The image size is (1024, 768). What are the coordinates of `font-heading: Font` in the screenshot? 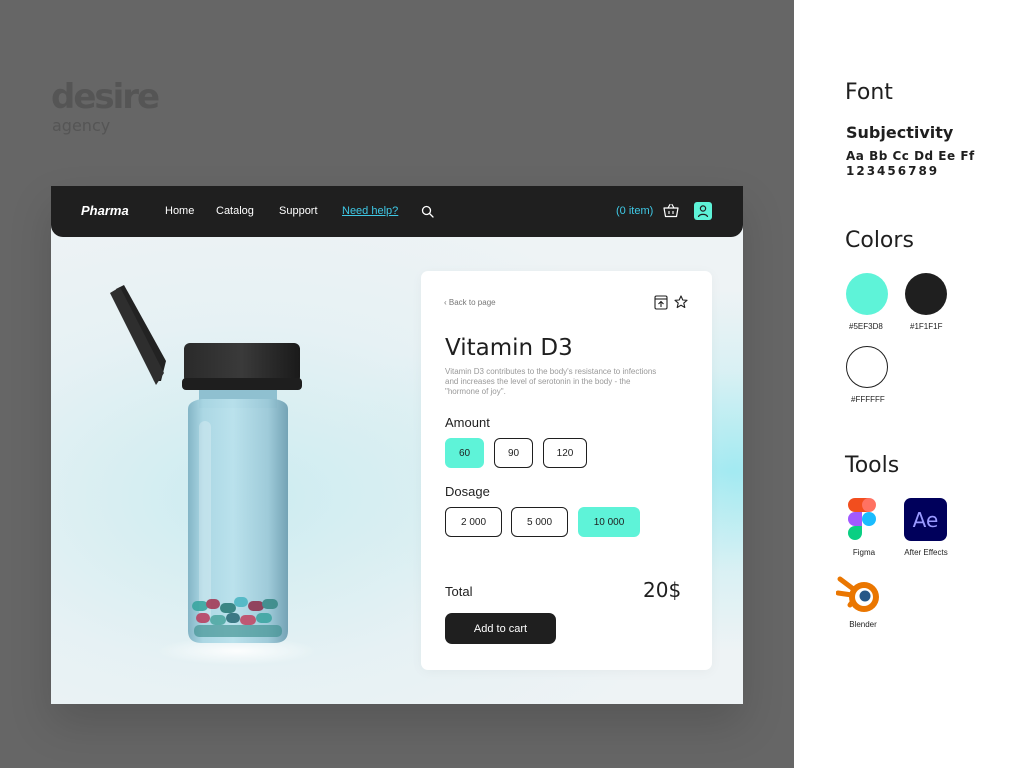 It's located at (869, 92).